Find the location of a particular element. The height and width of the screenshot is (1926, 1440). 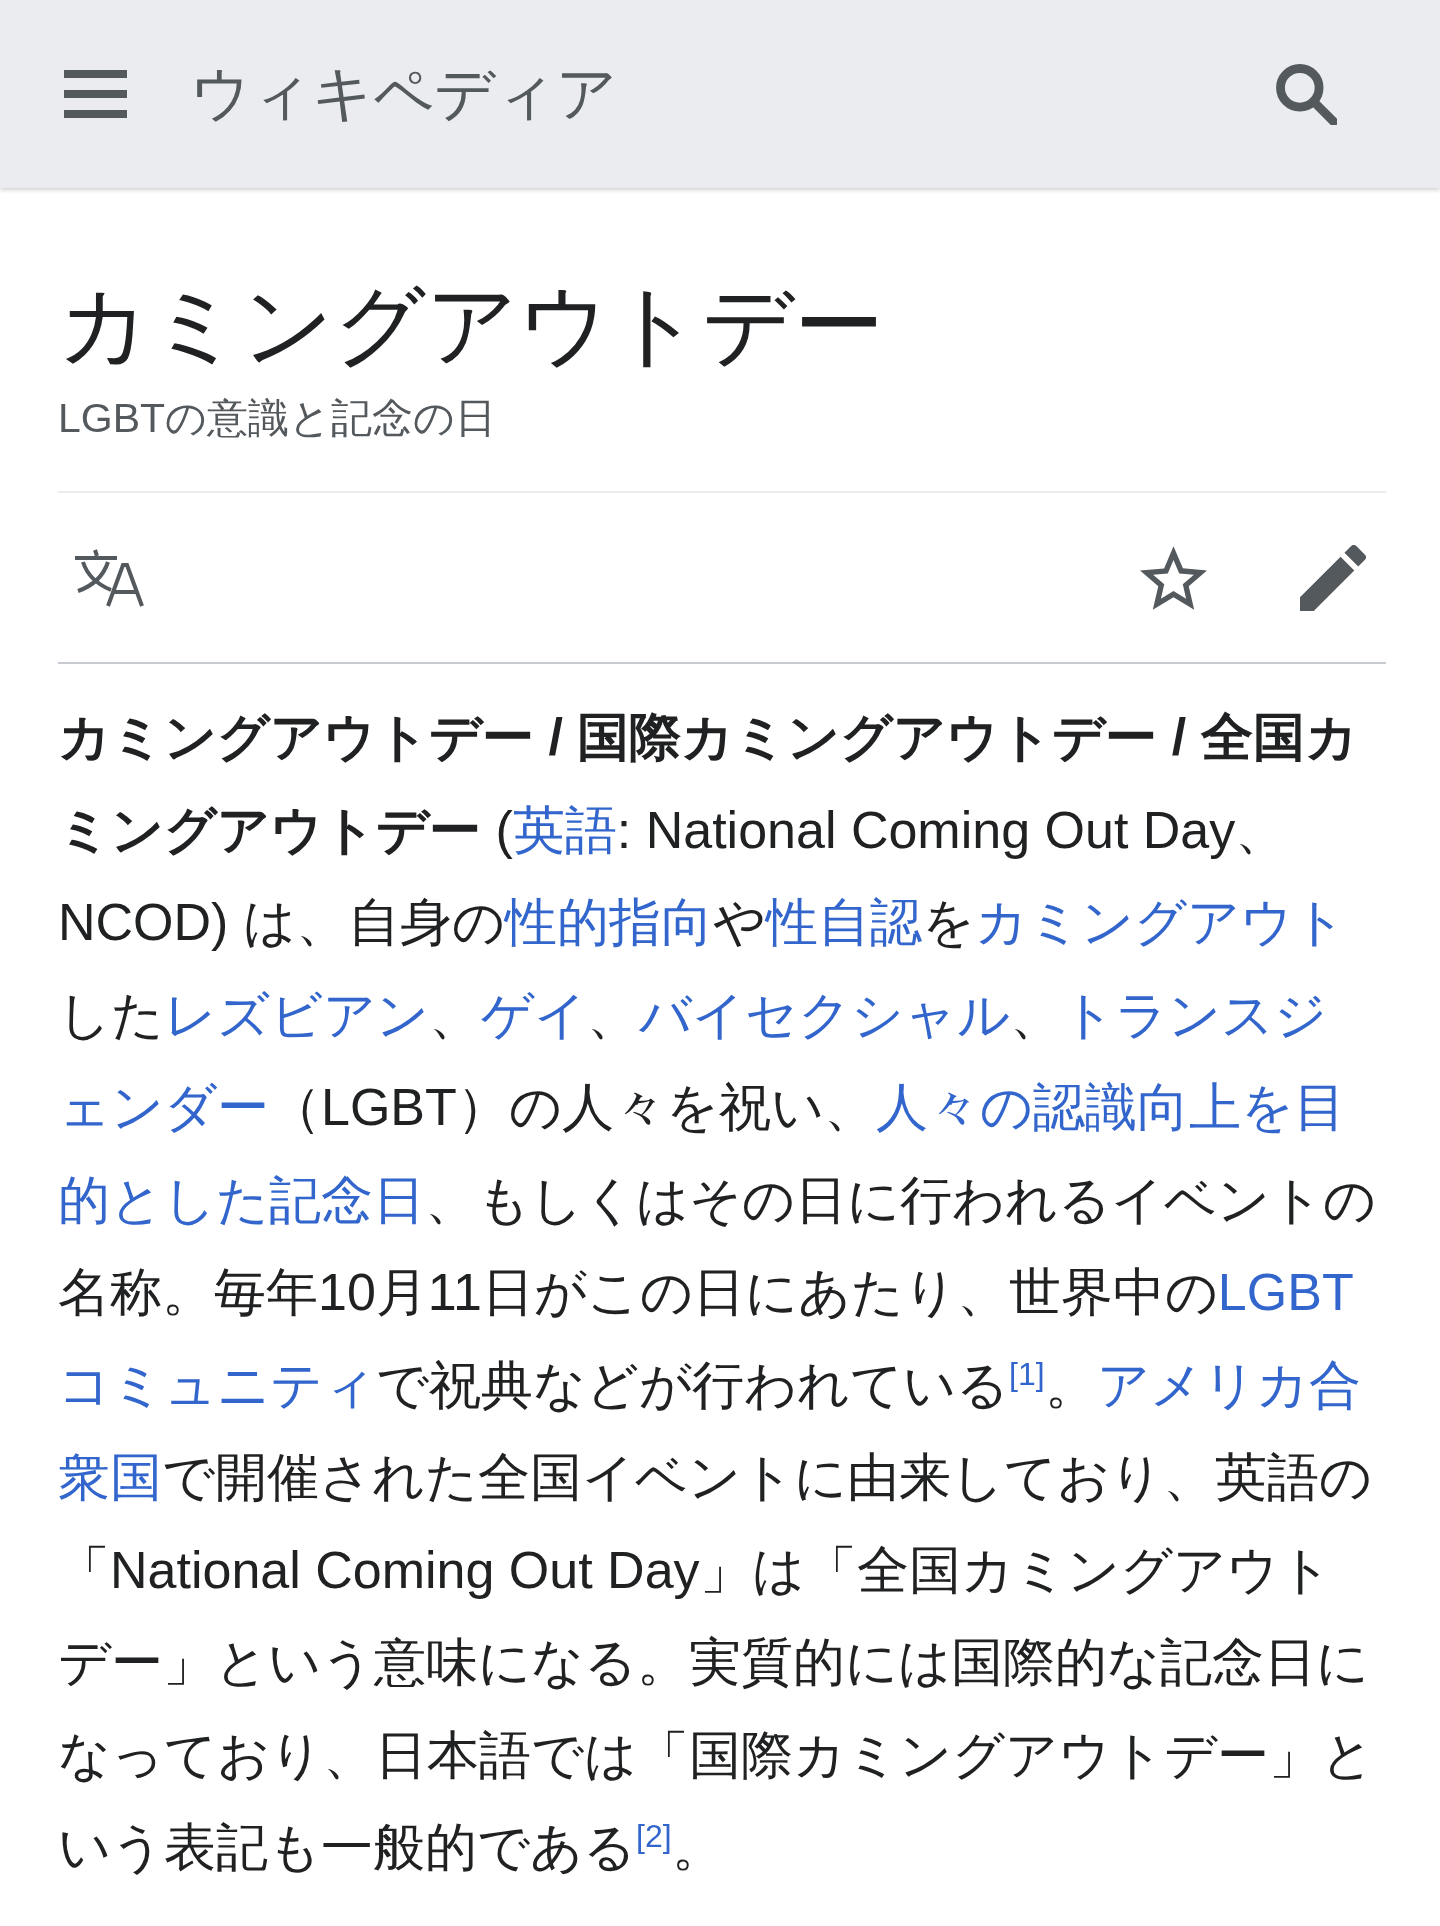

link: 性自認 is located at coordinates (843, 922).